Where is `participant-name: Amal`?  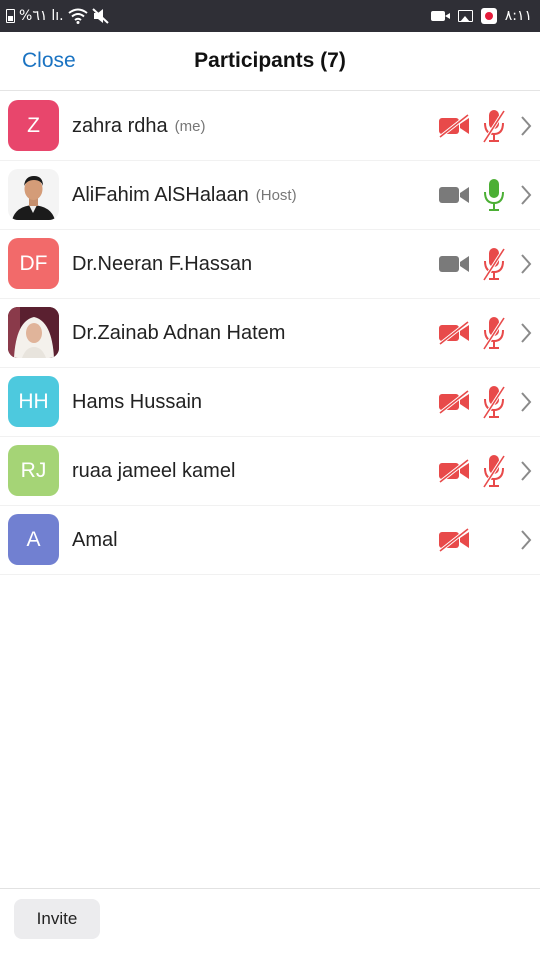
participant-name: Amal is located at coordinates (95, 539).